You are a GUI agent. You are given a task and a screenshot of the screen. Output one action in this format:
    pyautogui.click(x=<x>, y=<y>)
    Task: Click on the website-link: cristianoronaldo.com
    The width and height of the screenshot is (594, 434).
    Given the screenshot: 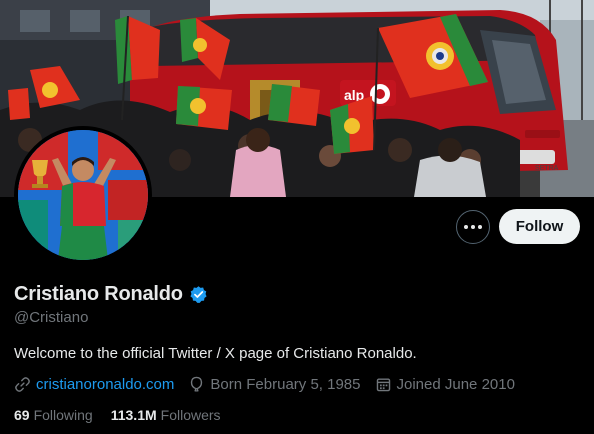 What is the action you would take?
    pyautogui.click(x=105, y=384)
    